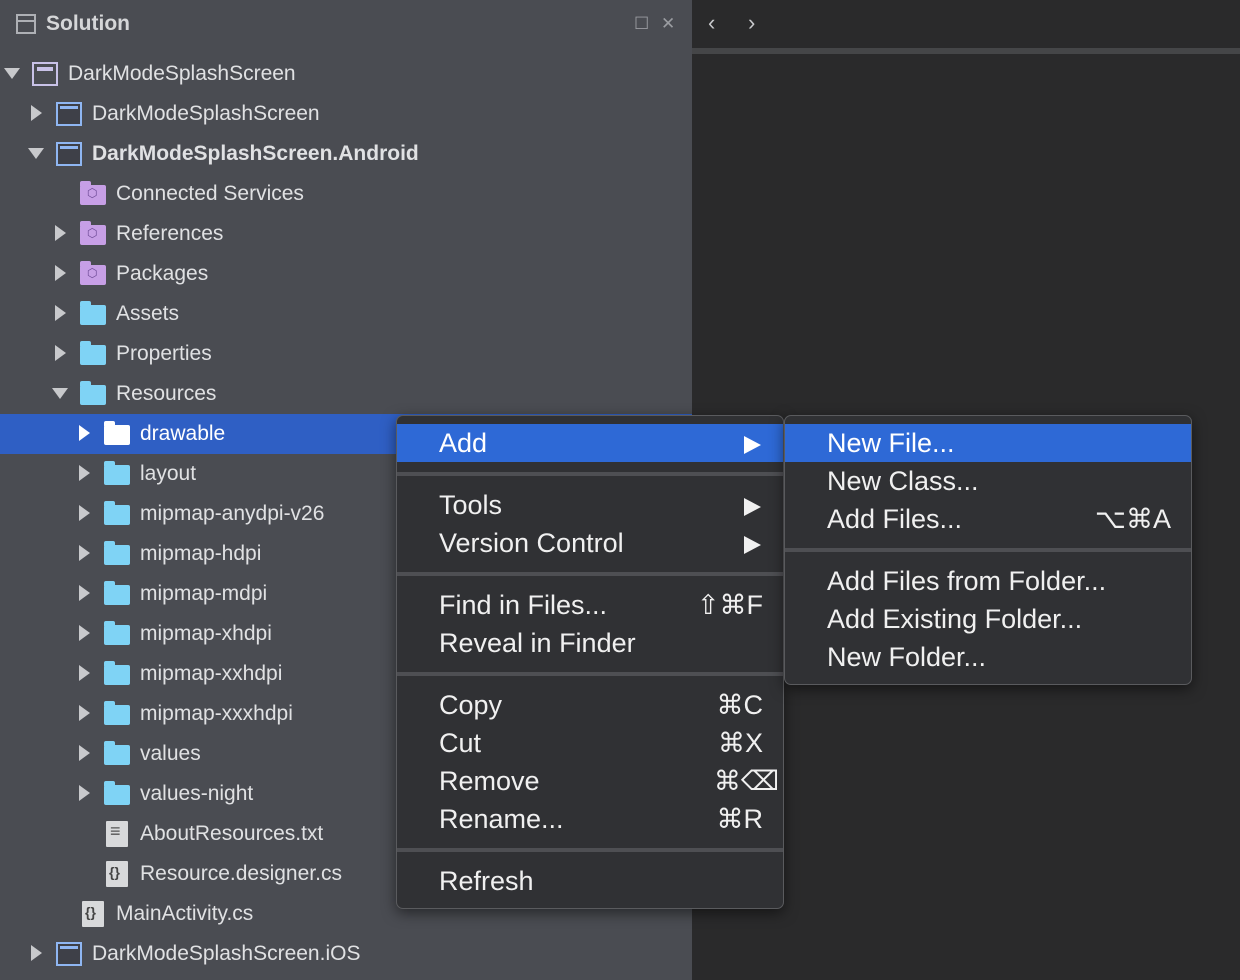 The width and height of the screenshot is (1240, 980). Describe the element at coordinates (183, 433) in the screenshot. I see `tree-item-label: drawable` at that location.